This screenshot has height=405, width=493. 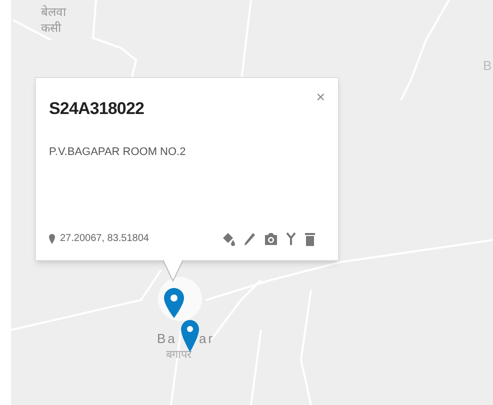 I want to click on coordinates-text: 27.20067, 83.51804, so click(x=104, y=239).